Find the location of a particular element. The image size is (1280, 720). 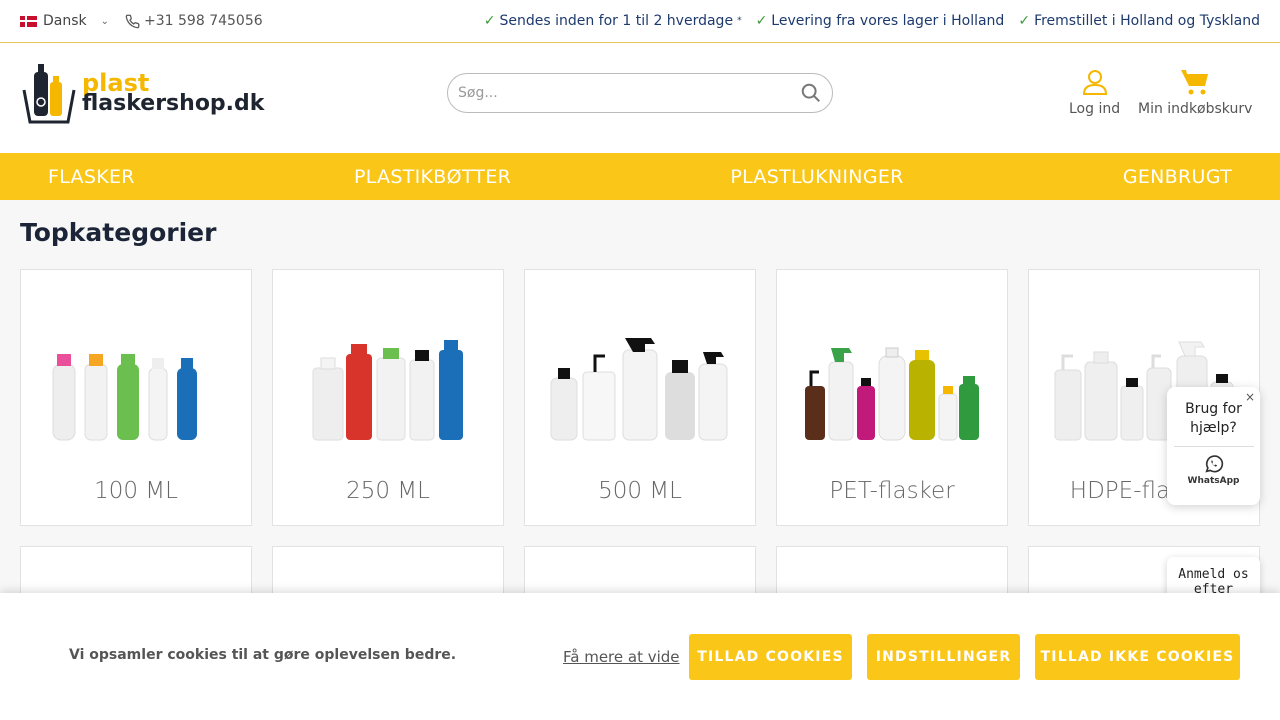

bottles-logo-icon is located at coordinates (49, 94).